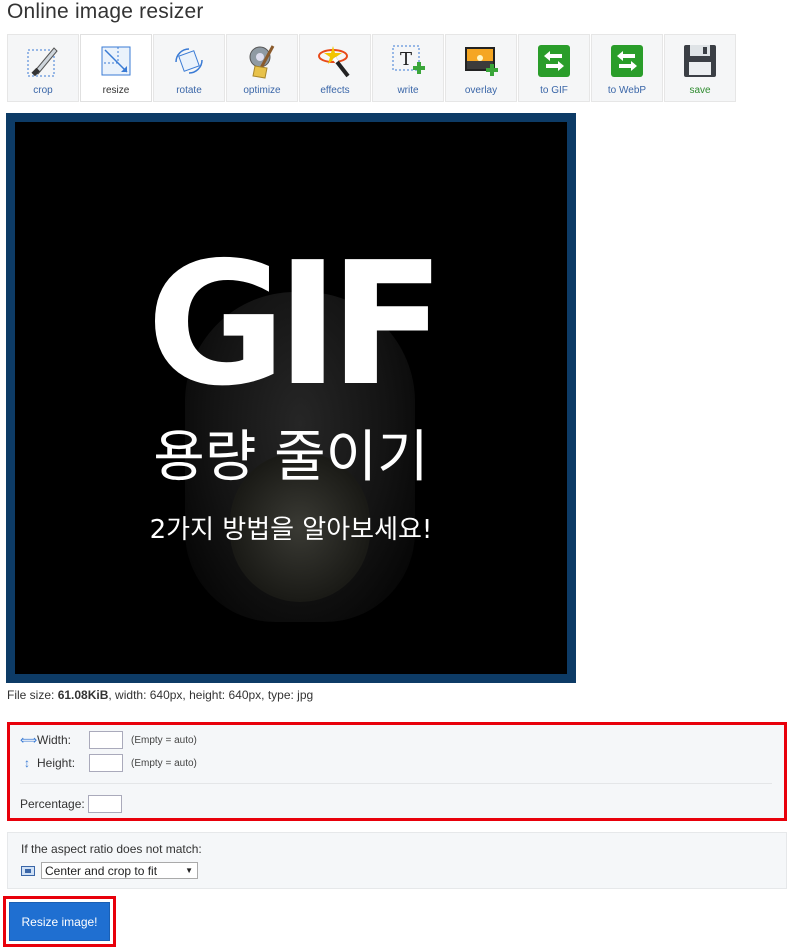 Image resolution: width=800 pixels, height=947 pixels. What do you see at coordinates (189, 90) in the screenshot?
I see `tool-label: rotate` at bounding box center [189, 90].